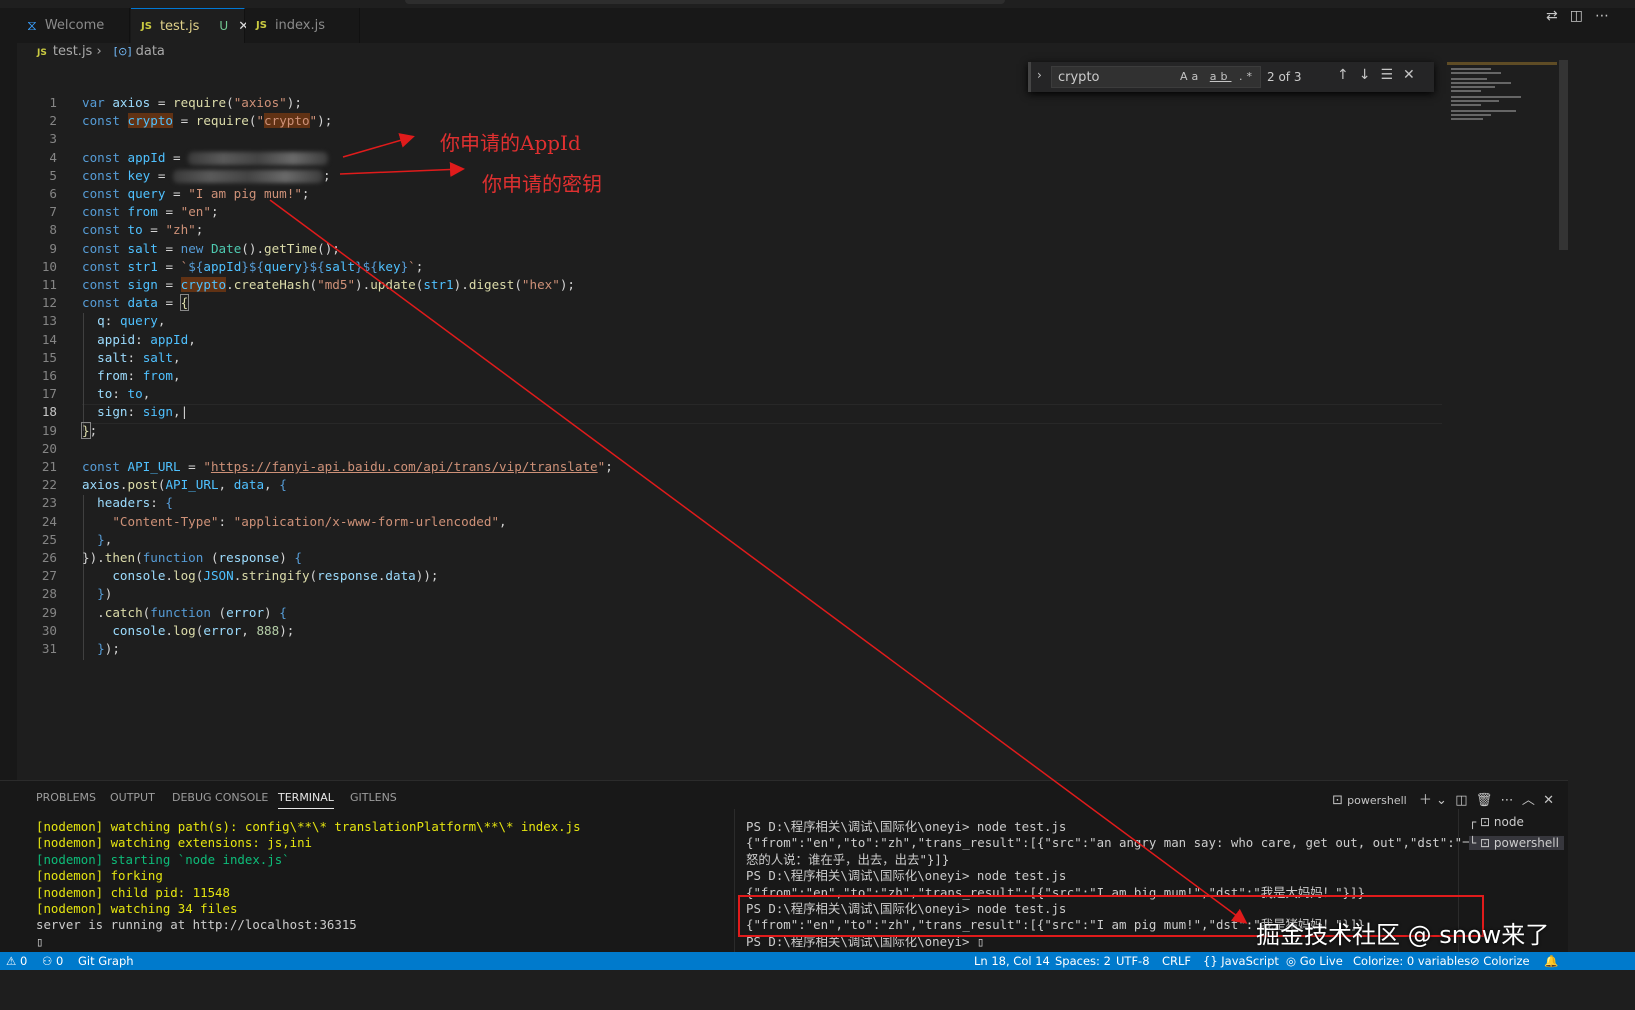  I want to click on go-live: ◎ Go Live, so click(1314, 961).